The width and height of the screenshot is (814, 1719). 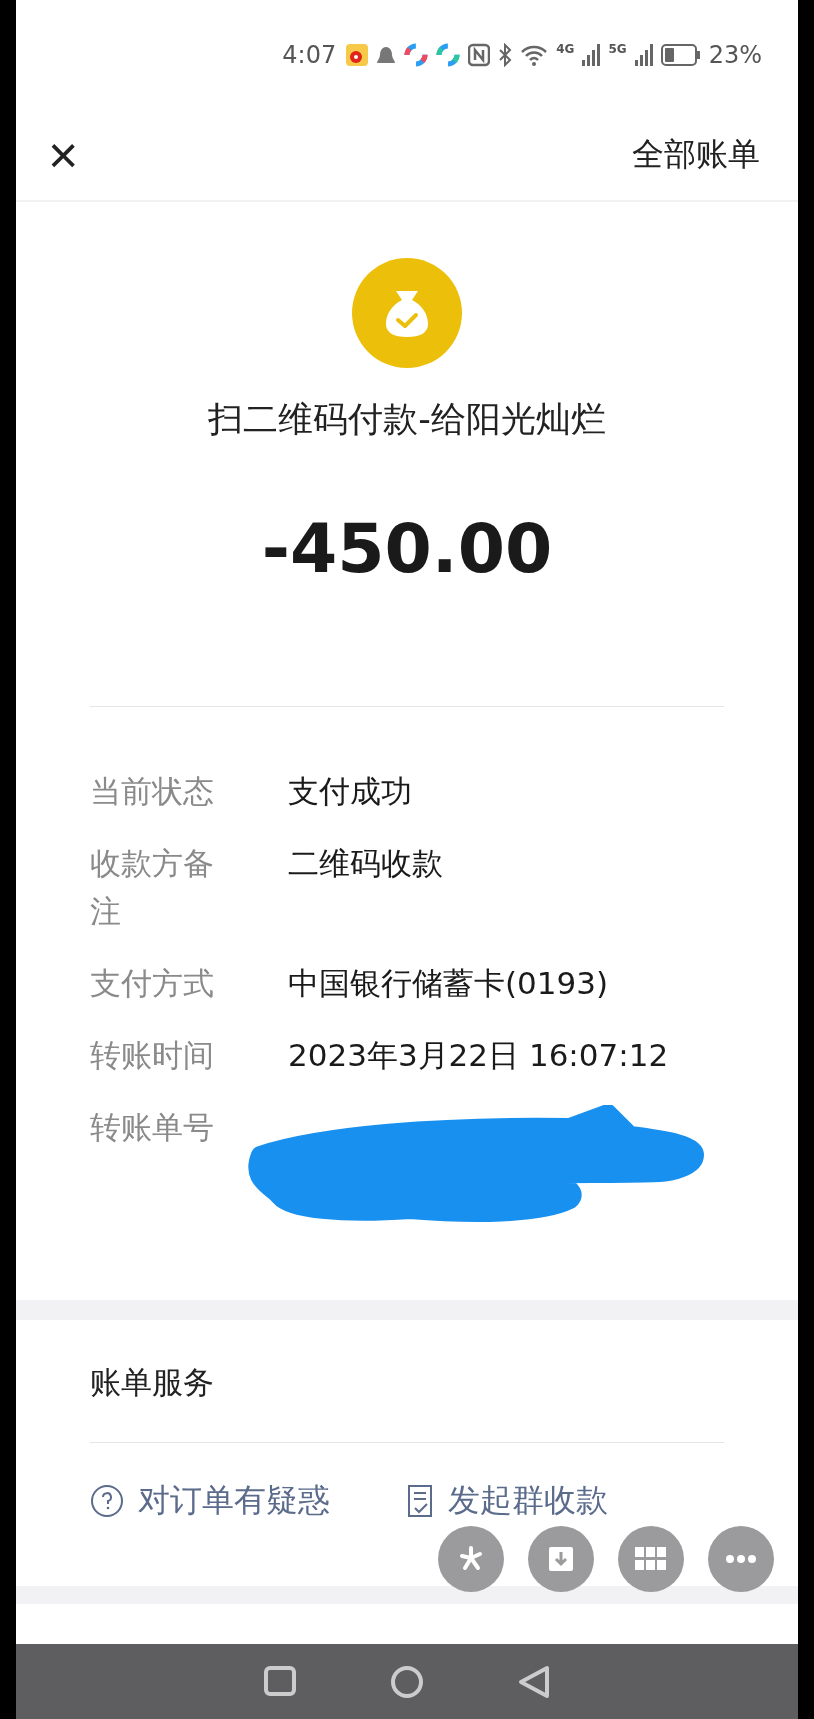 I want to click on detail-value: 中国银行储蓄卡(0193), so click(x=448, y=983).